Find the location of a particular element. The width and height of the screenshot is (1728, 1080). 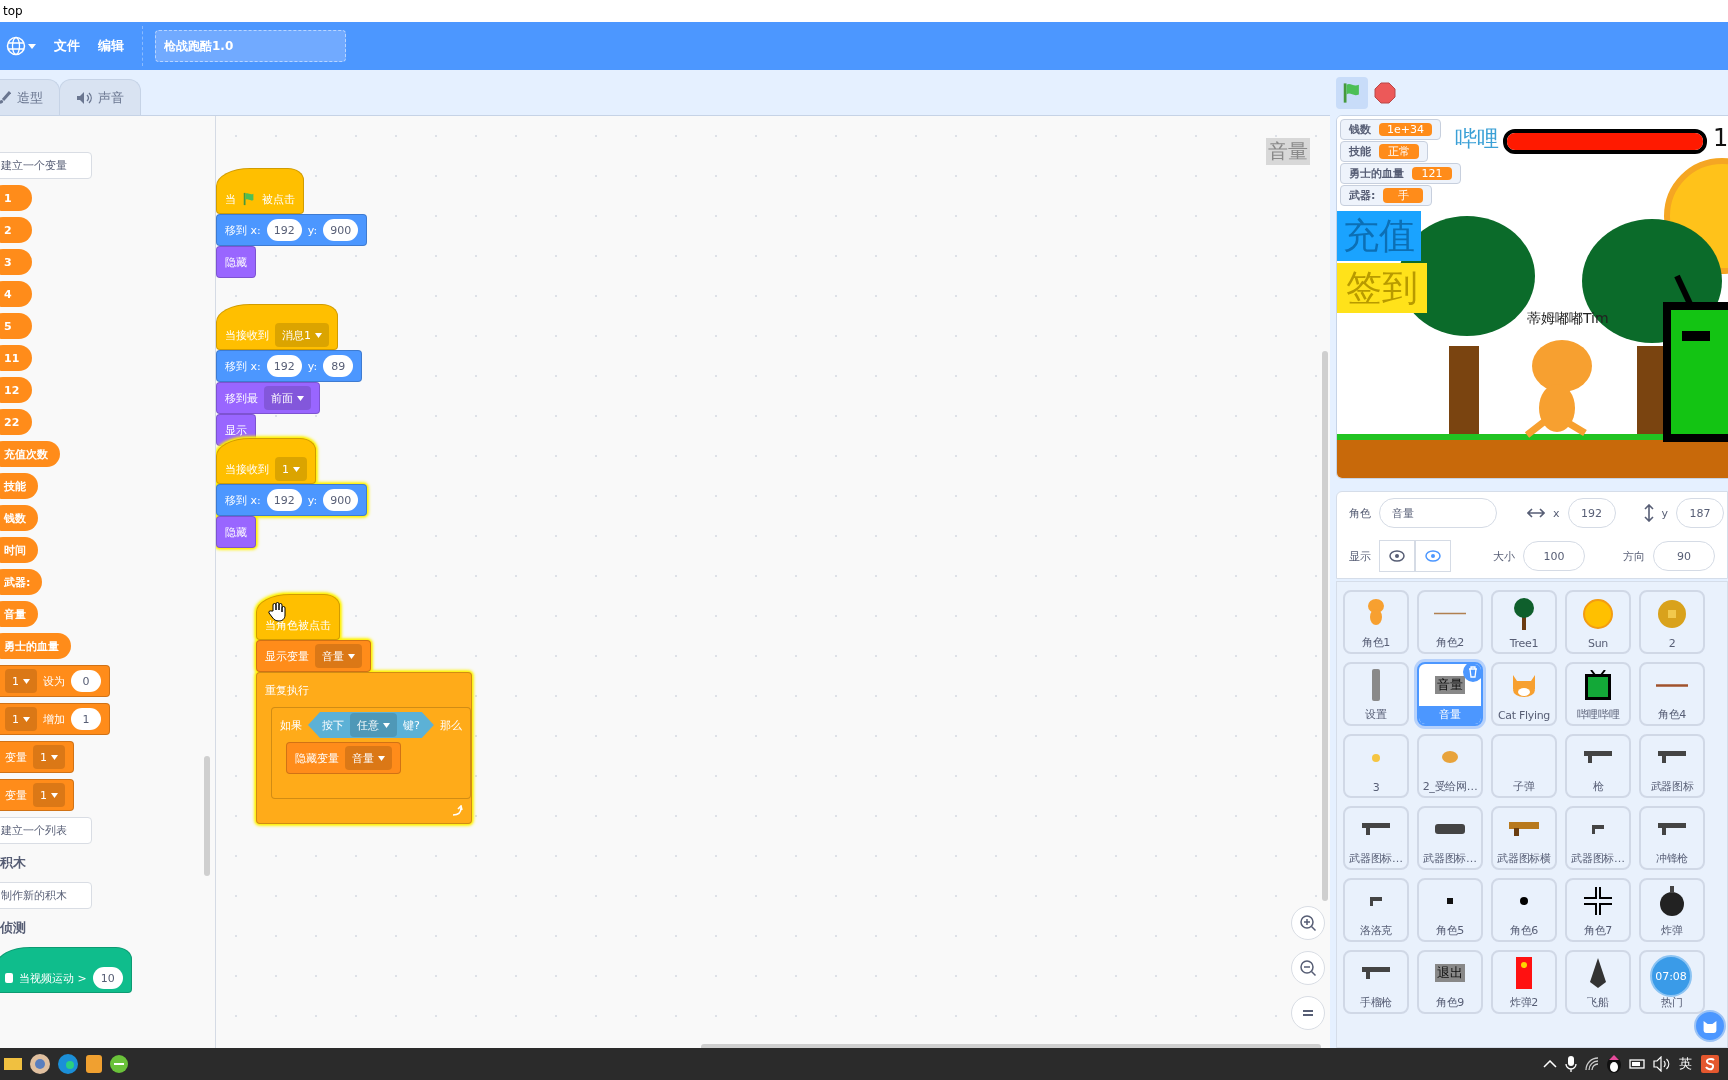

direction-field: 90 is located at coordinates (1684, 556).